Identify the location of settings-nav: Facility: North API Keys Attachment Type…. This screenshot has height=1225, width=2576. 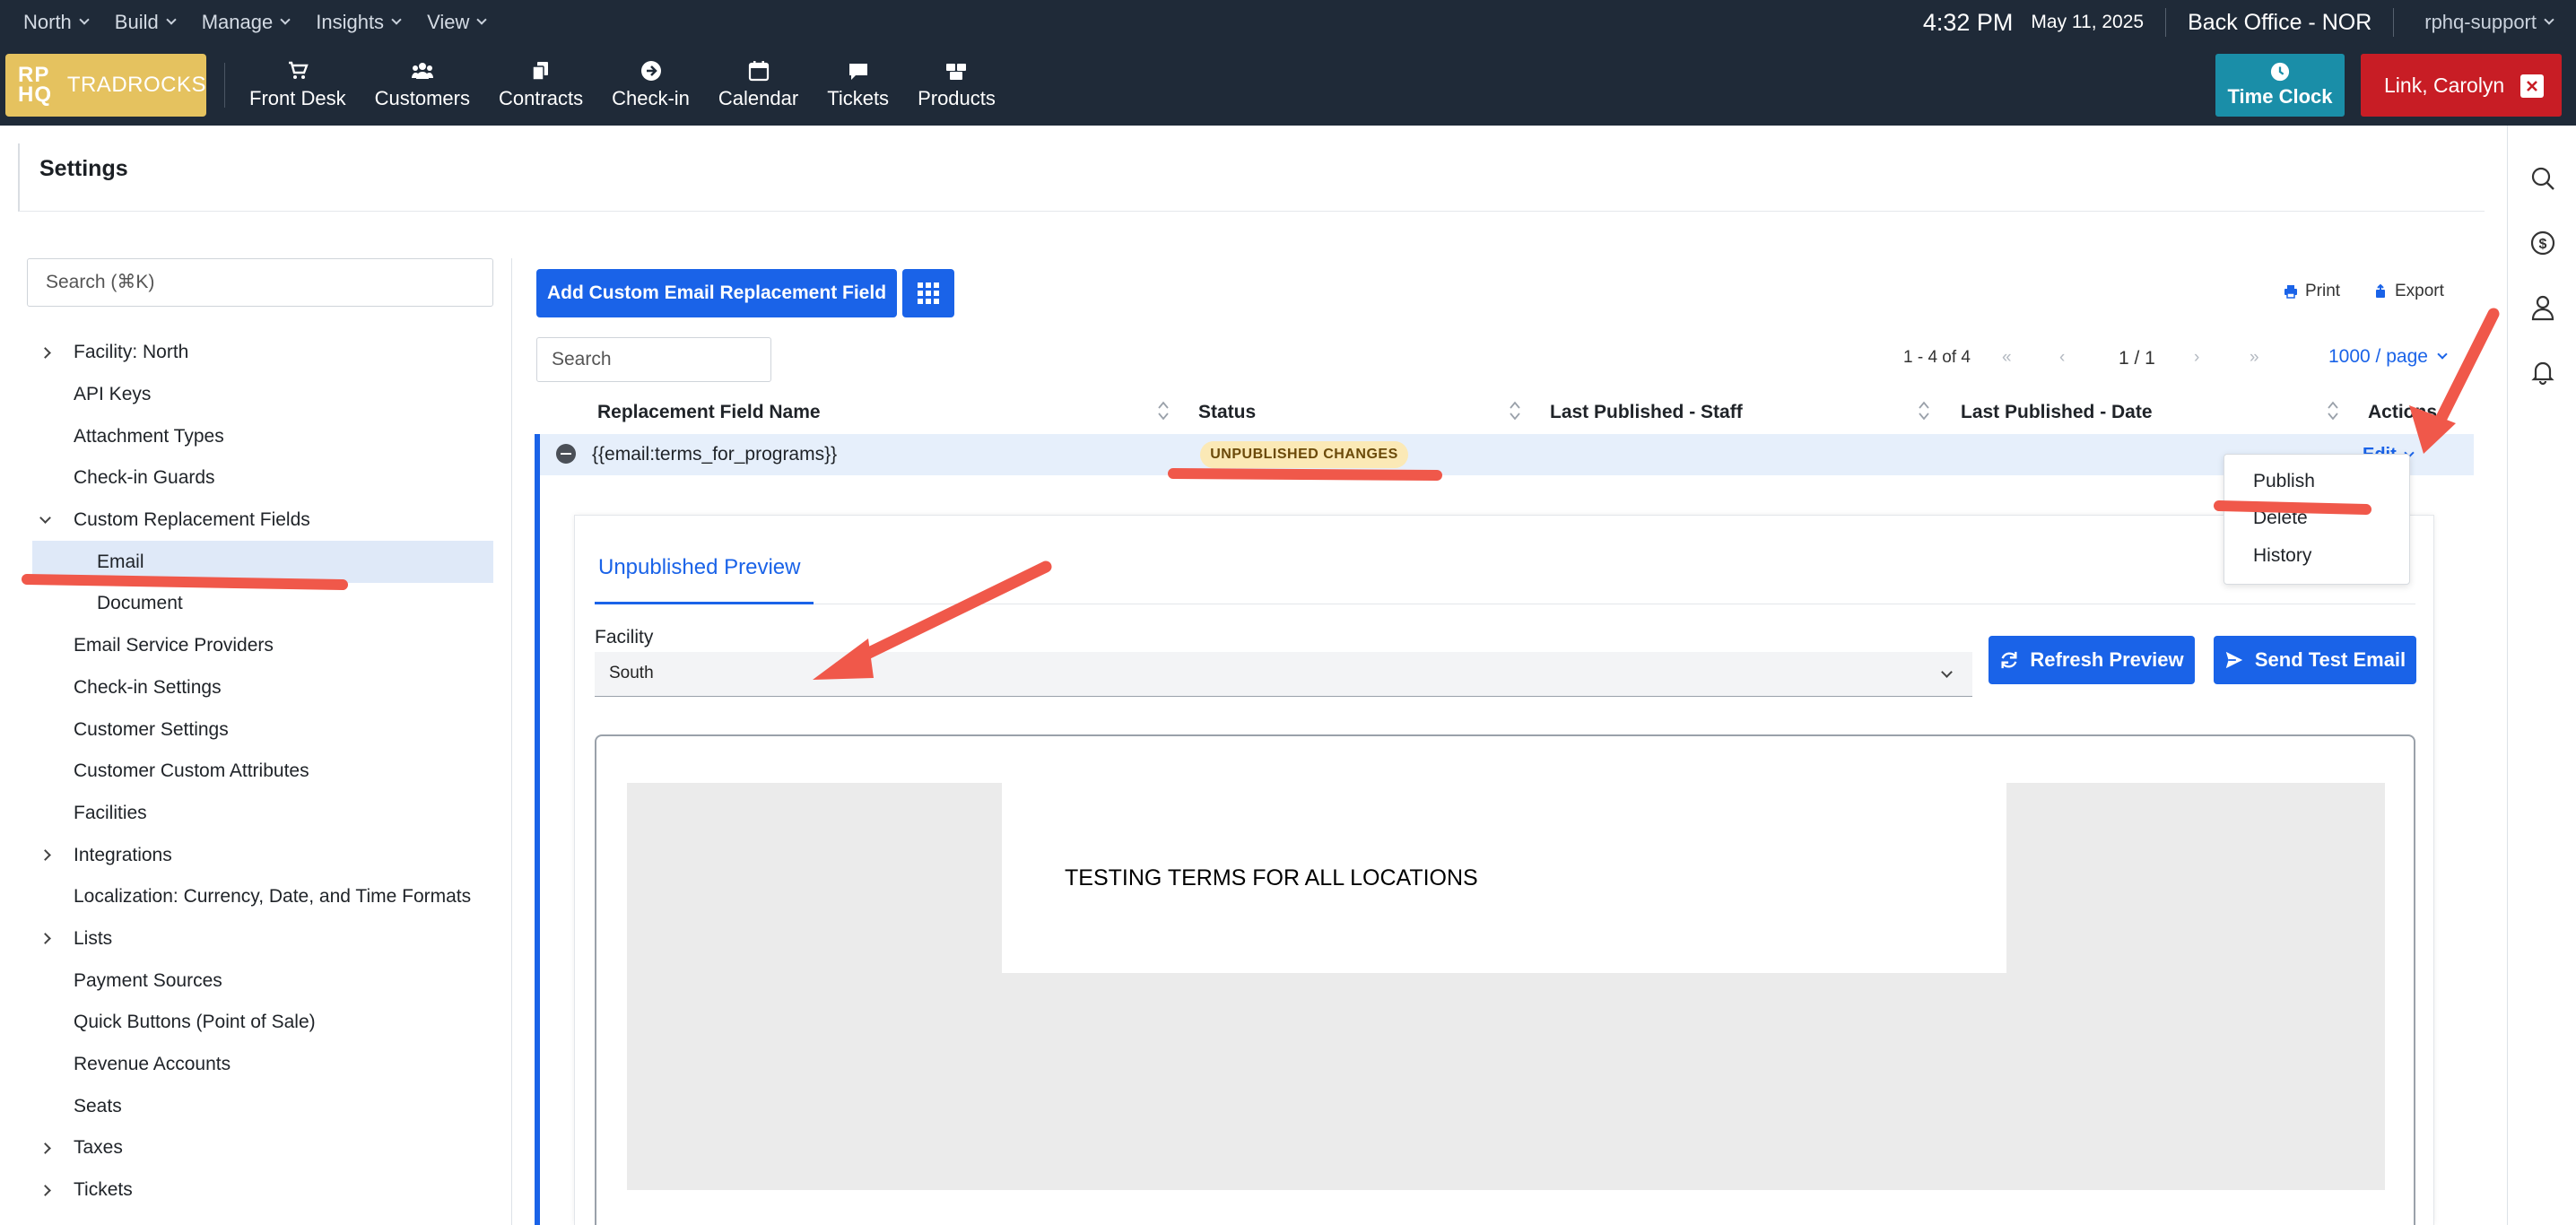
(262, 772).